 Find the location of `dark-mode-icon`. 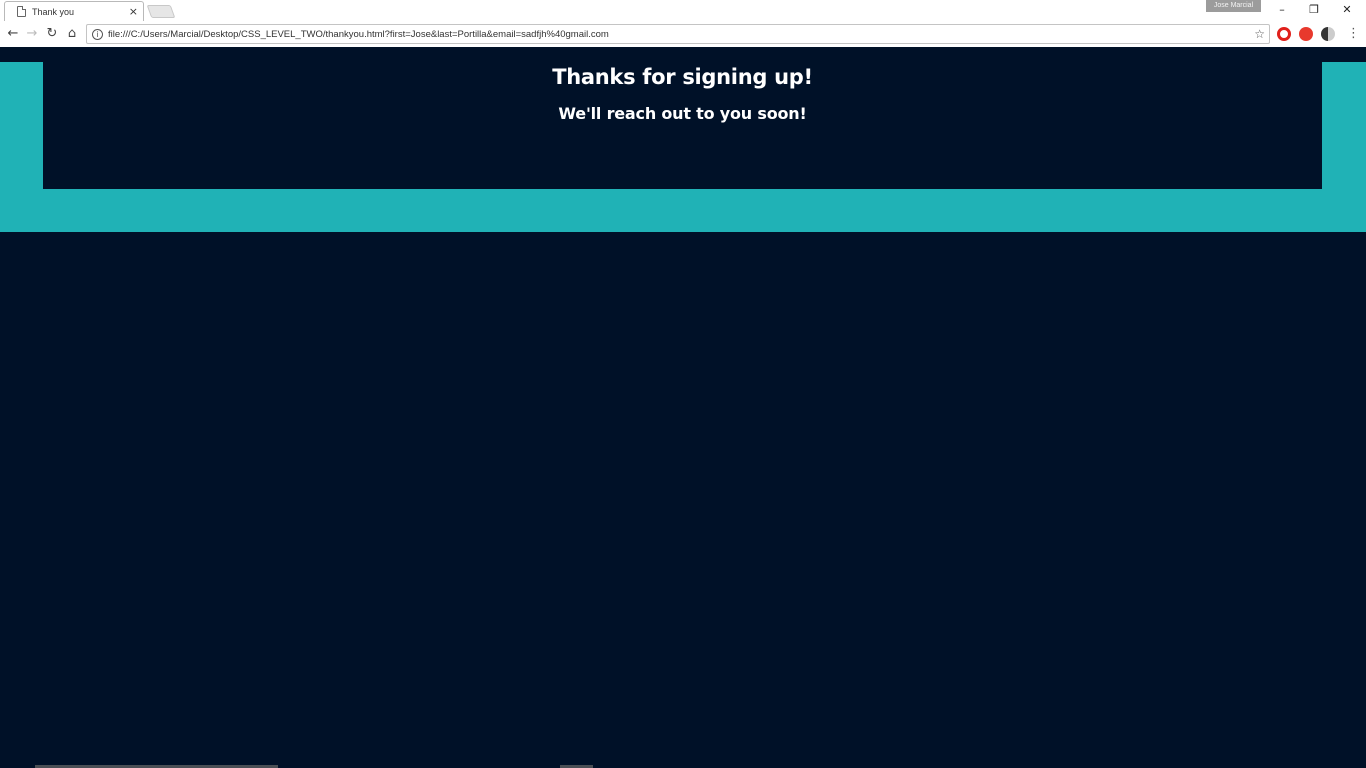

dark-mode-icon is located at coordinates (1328, 34).